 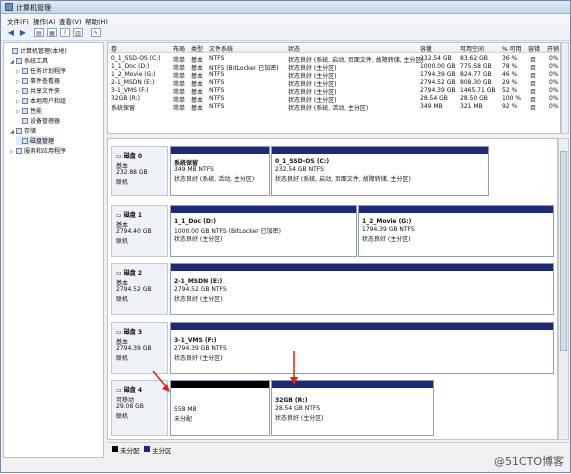 What do you see at coordinates (225, 371) in the screenshot?
I see `annotation-arrows` at bounding box center [225, 371].